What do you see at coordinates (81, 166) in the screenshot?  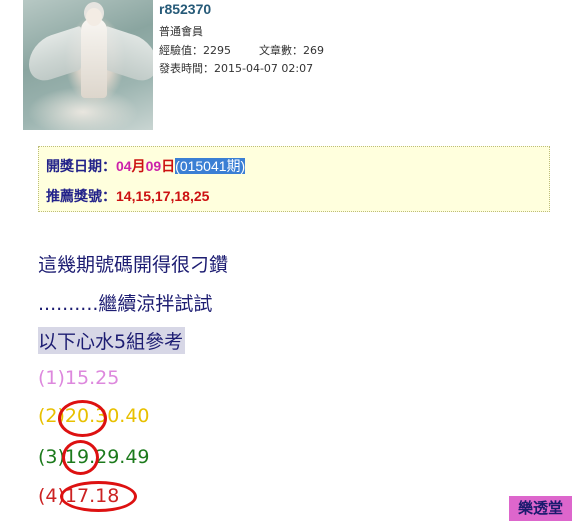 I see `draw-date-label: 開獎日期：` at bounding box center [81, 166].